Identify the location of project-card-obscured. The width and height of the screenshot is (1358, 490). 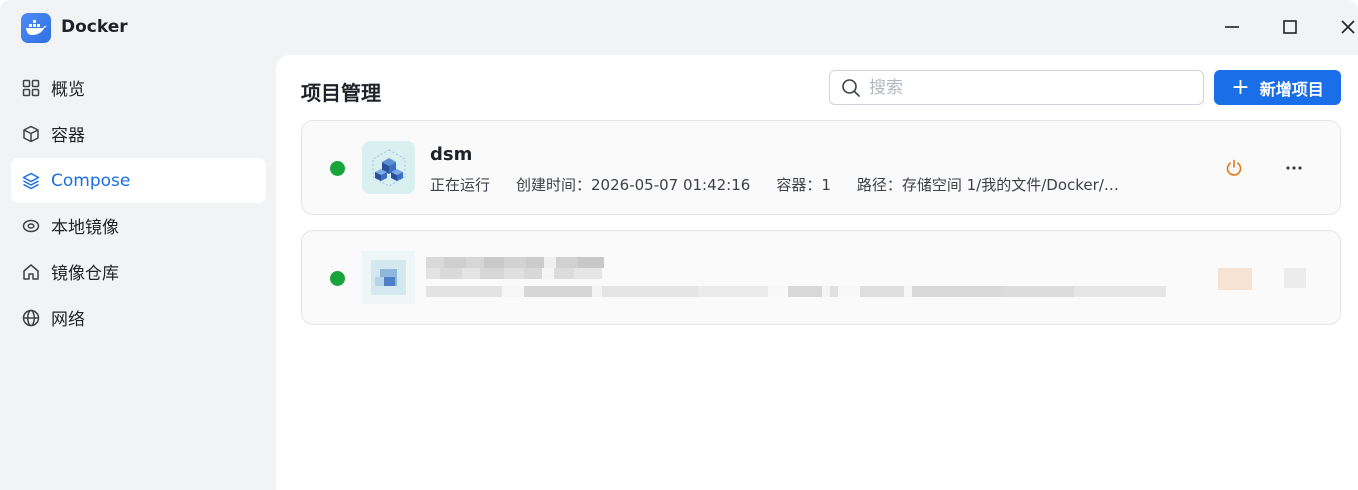
(821, 277).